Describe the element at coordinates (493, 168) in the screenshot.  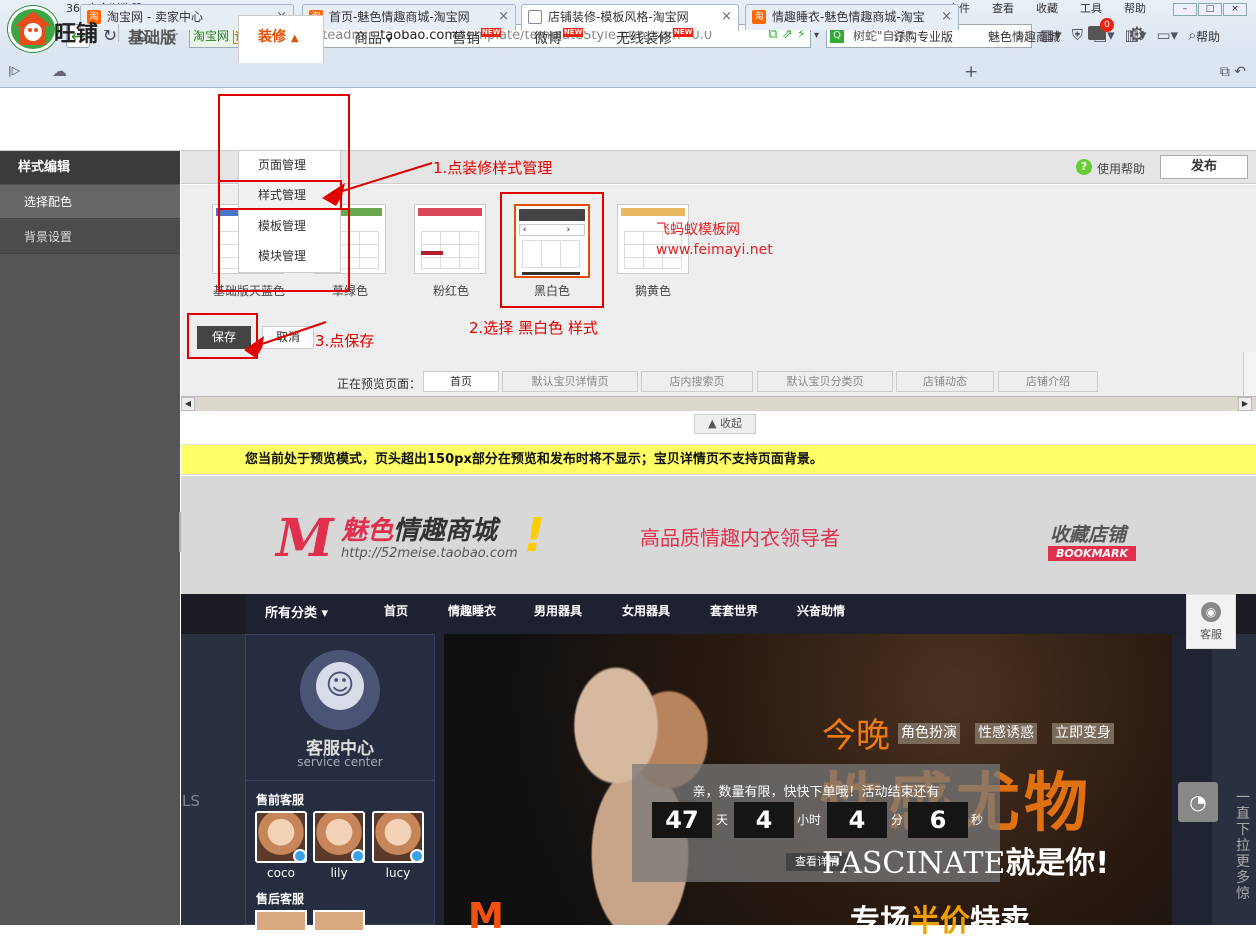
I see `annotation-step1: 1.点装修样式管理` at that location.